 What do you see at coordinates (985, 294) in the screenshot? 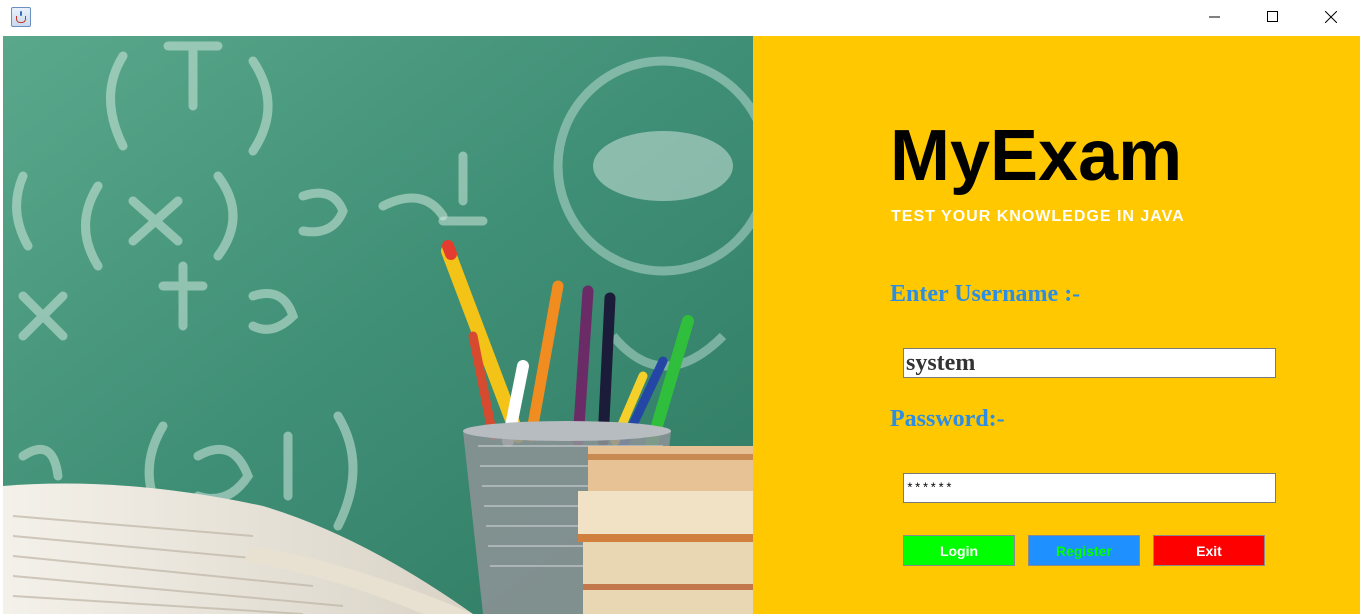
I see `username-label: Enter Username :-` at bounding box center [985, 294].